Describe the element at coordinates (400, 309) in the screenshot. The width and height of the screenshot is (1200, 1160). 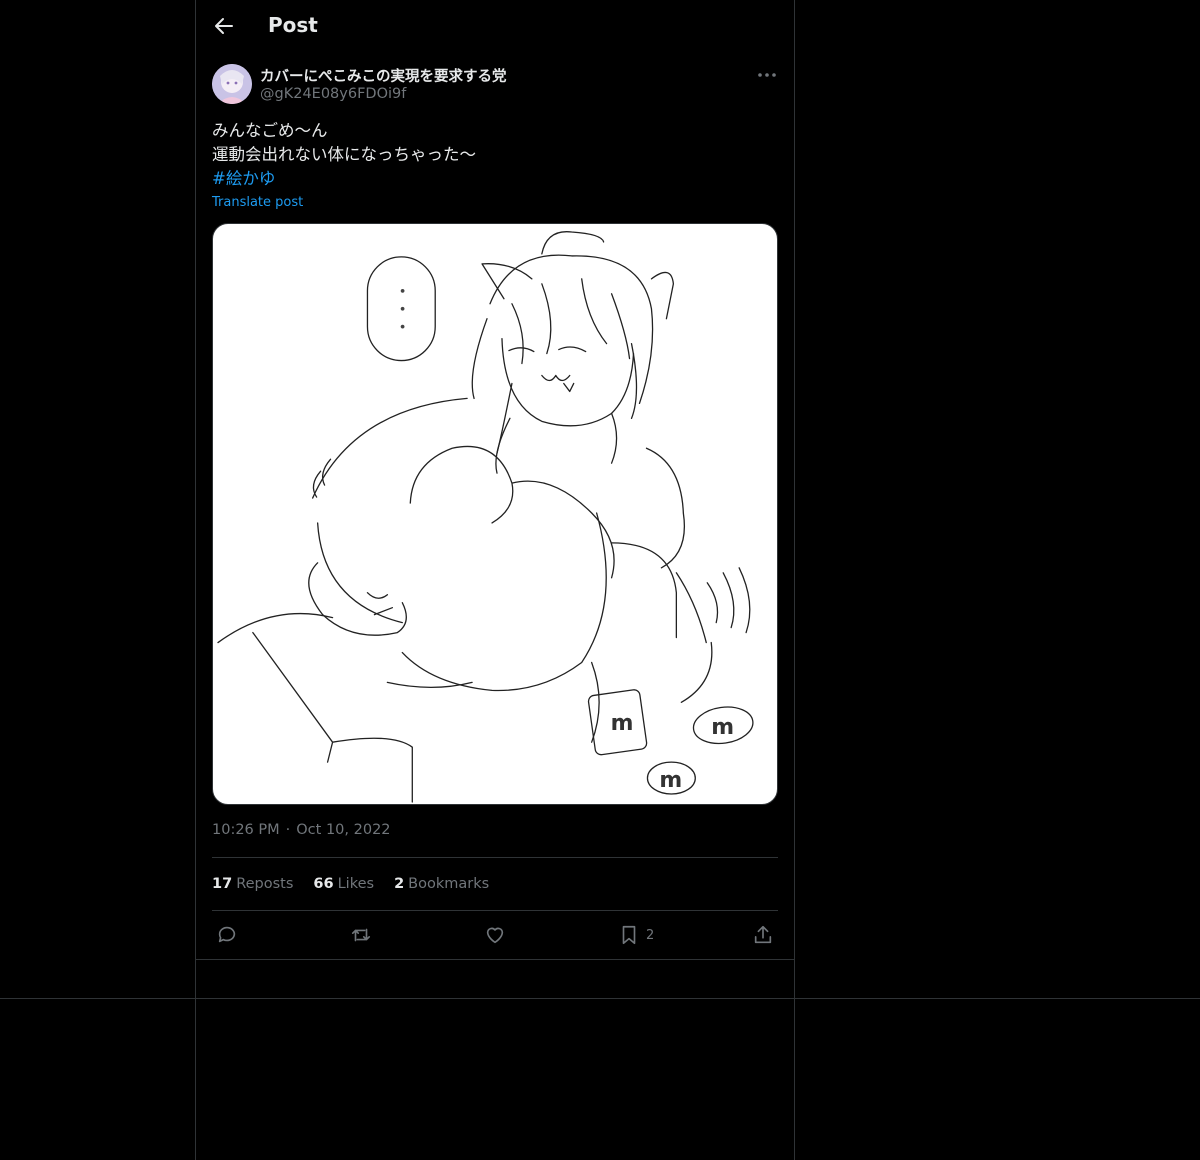
I see `speech-bubble-text: ・・・` at that location.